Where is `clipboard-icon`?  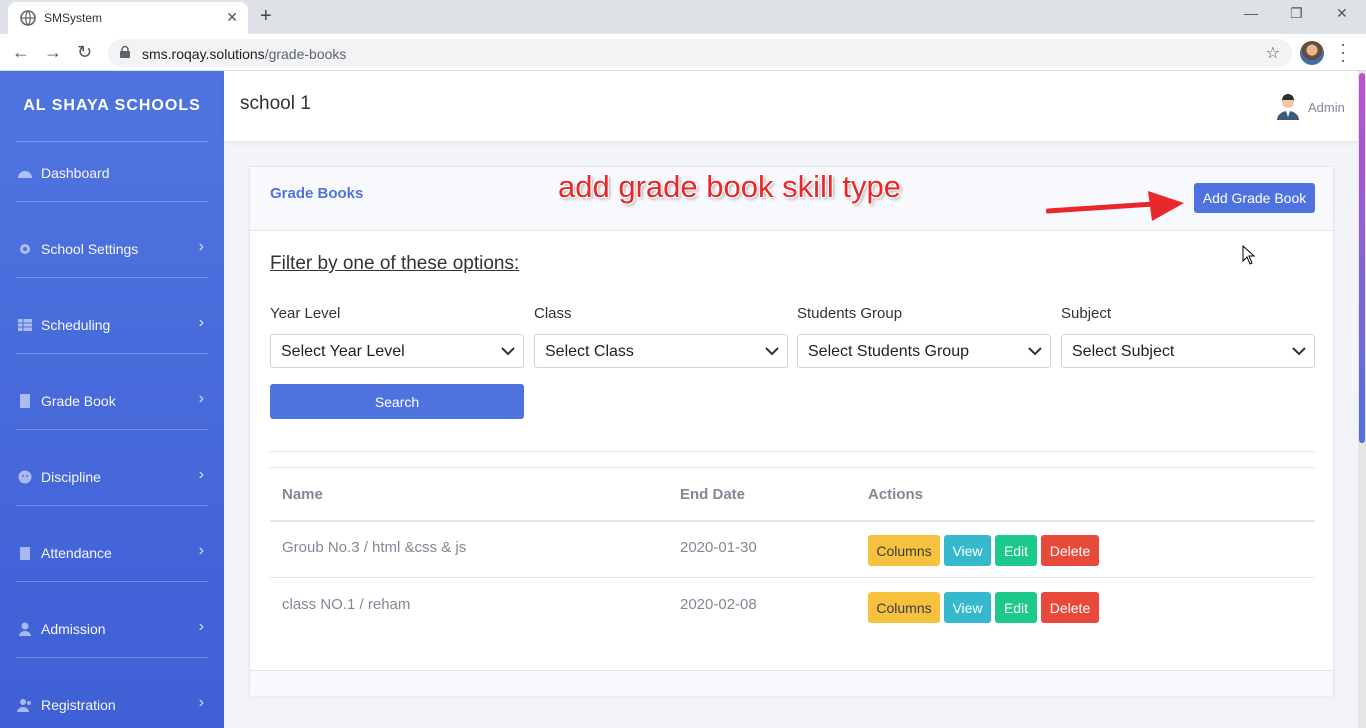
clipboard-icon is located at coordinates (25, 553).